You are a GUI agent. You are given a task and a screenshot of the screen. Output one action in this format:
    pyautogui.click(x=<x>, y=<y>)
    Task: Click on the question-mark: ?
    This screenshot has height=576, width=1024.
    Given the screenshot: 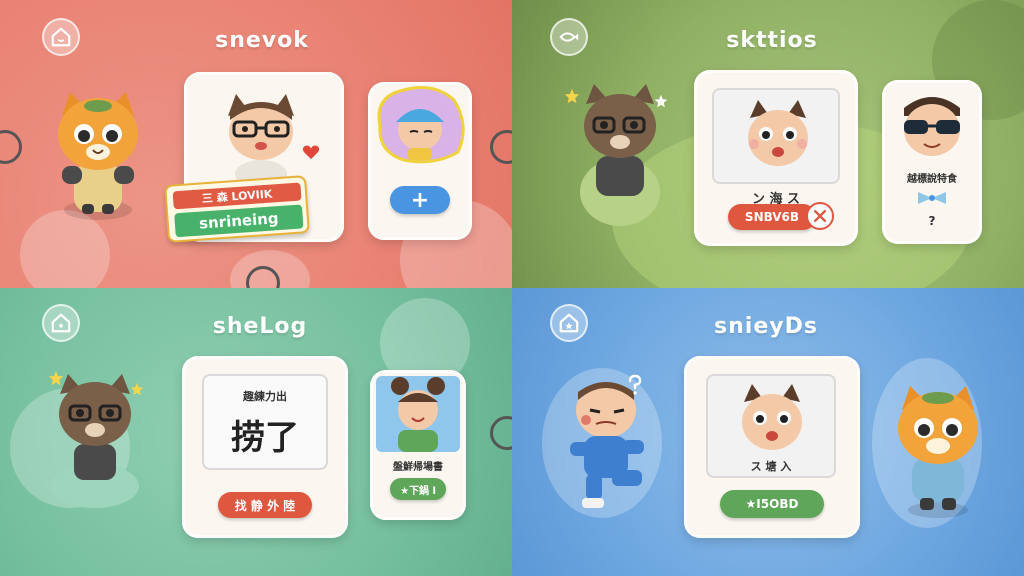 What is the action you would take?
    pyautogui.click(x=932, y=221)
    